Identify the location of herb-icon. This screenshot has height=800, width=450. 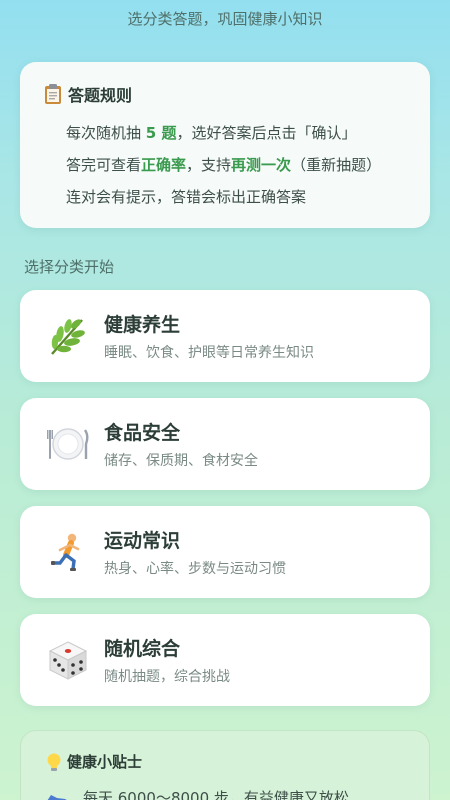
(68, 336).